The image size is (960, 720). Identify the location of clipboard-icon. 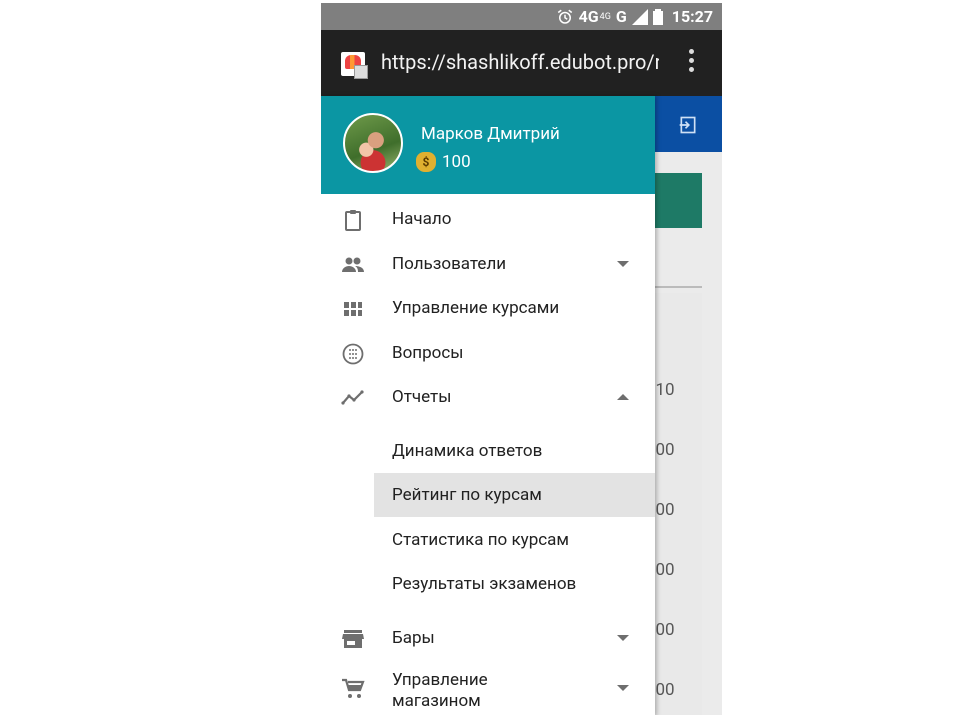
(353, 220).